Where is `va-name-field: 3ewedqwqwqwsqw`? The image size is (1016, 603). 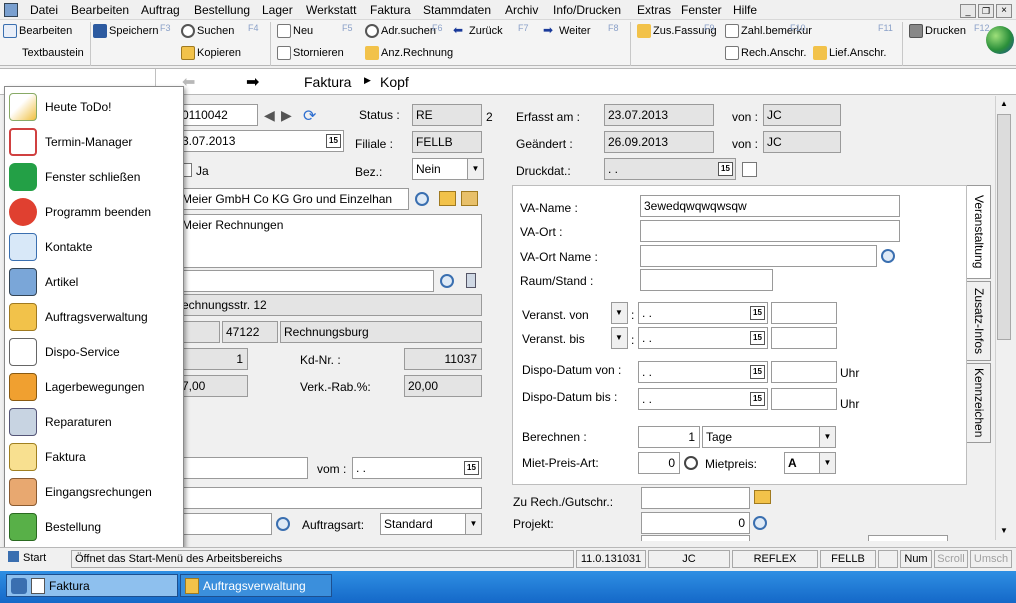 va-name-field: 3ewedqwqwqwsqw is located at coordinates (770, 206).